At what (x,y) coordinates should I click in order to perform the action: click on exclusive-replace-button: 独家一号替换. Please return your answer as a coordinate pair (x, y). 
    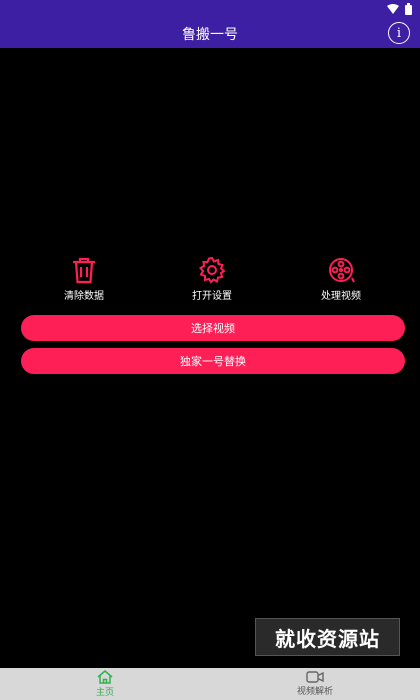
    Looking at the image, I should click on (213, 361).